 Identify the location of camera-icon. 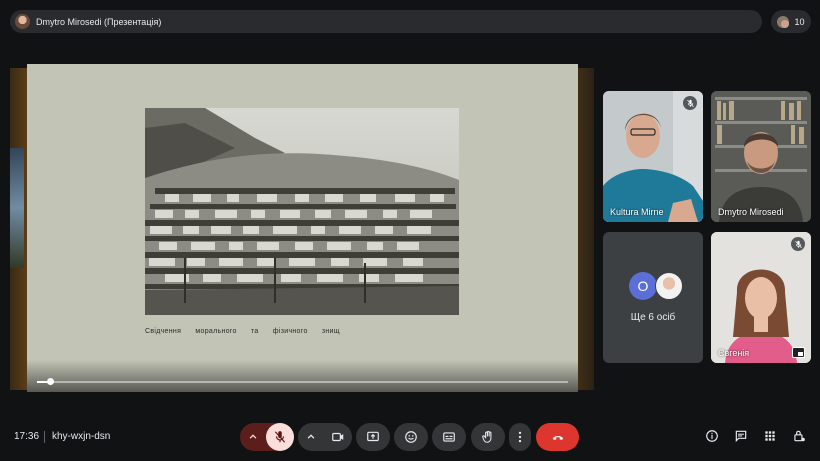
(338, 437).